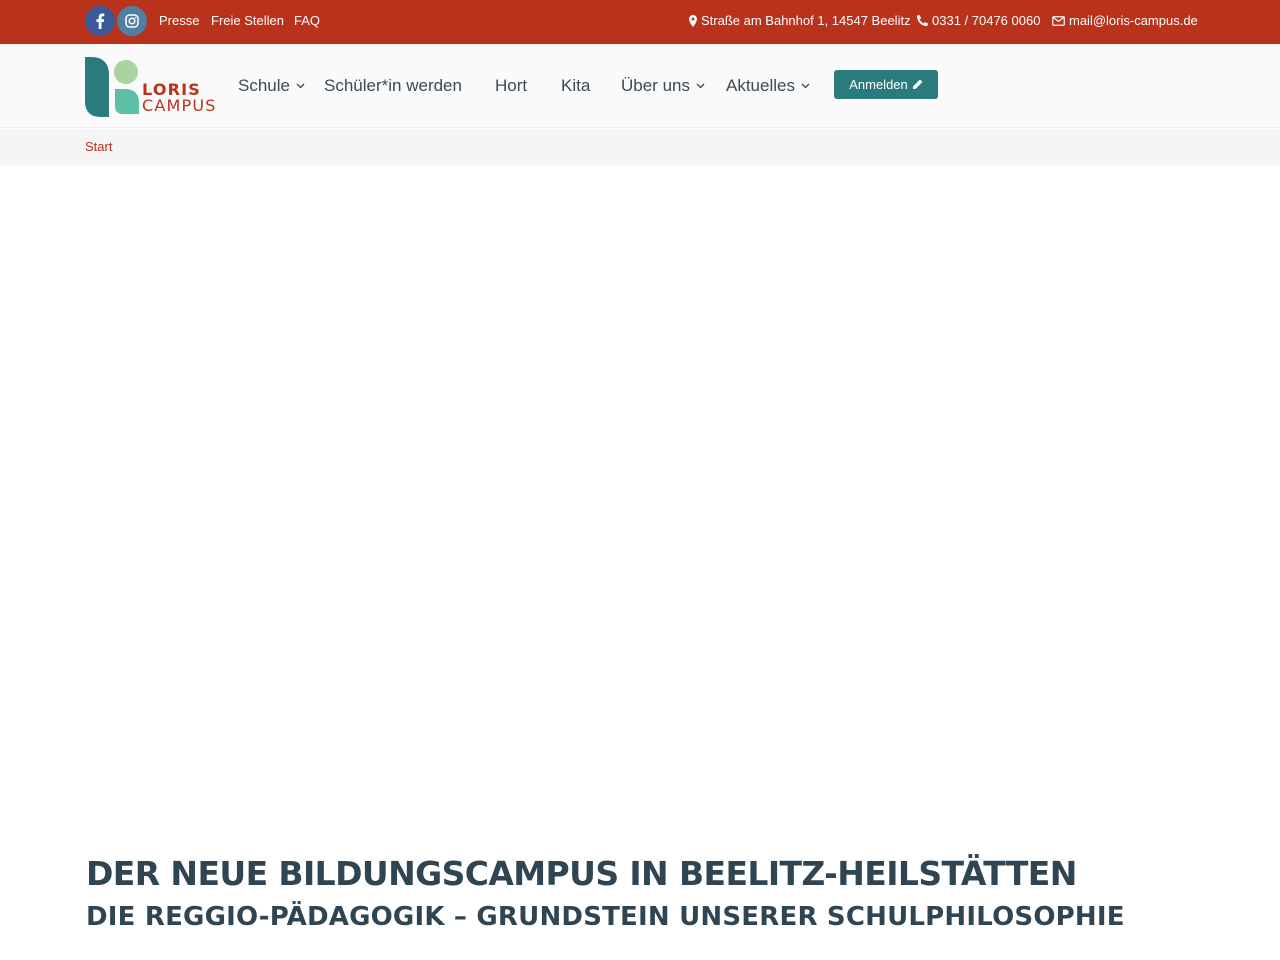 Image resolution: width=1280 pixels, height=960 pixels. I want to click on address-text: Straße am Bahnhof 1, 14547 Beelitz, so click(806, 20).